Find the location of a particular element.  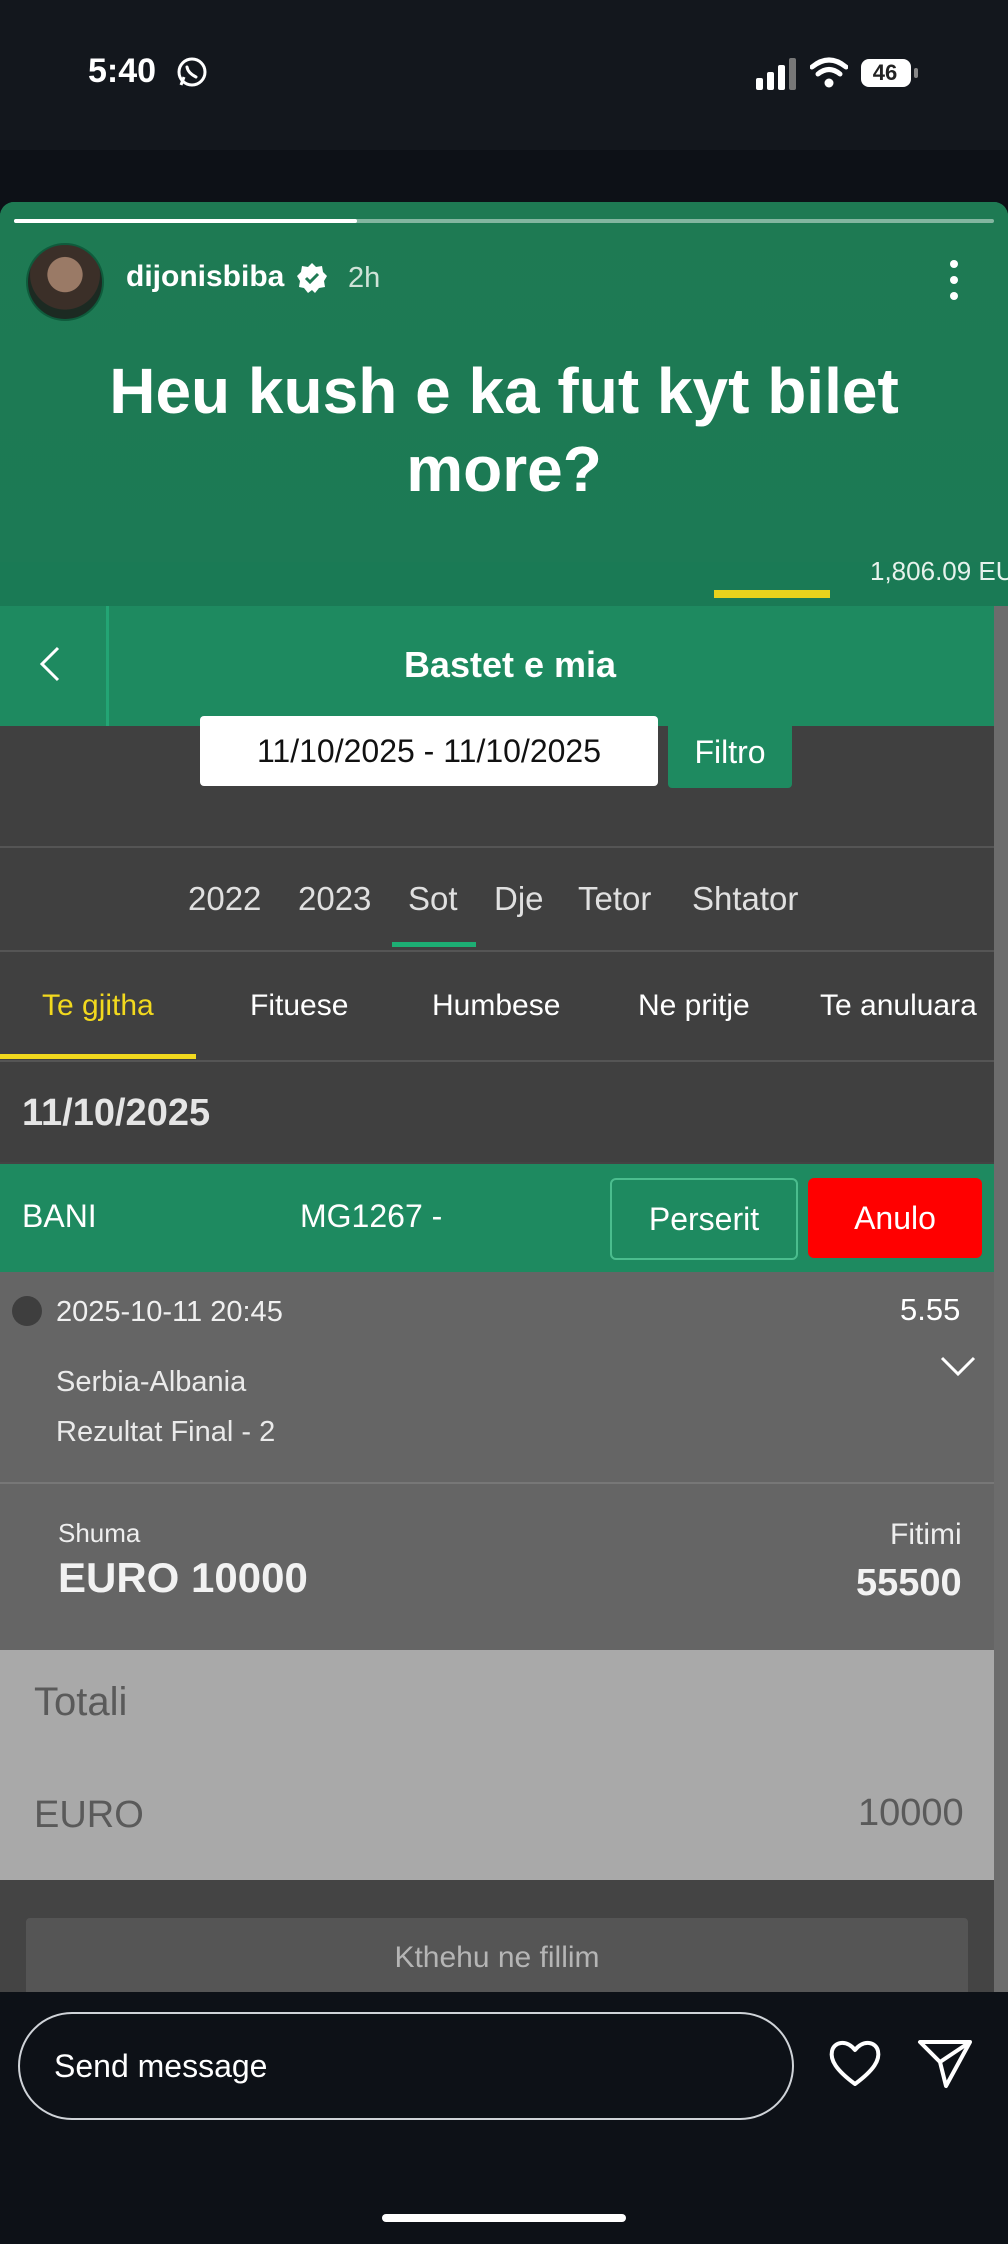

balance: 1,806.09 EU is located at coordinates (939, 571).